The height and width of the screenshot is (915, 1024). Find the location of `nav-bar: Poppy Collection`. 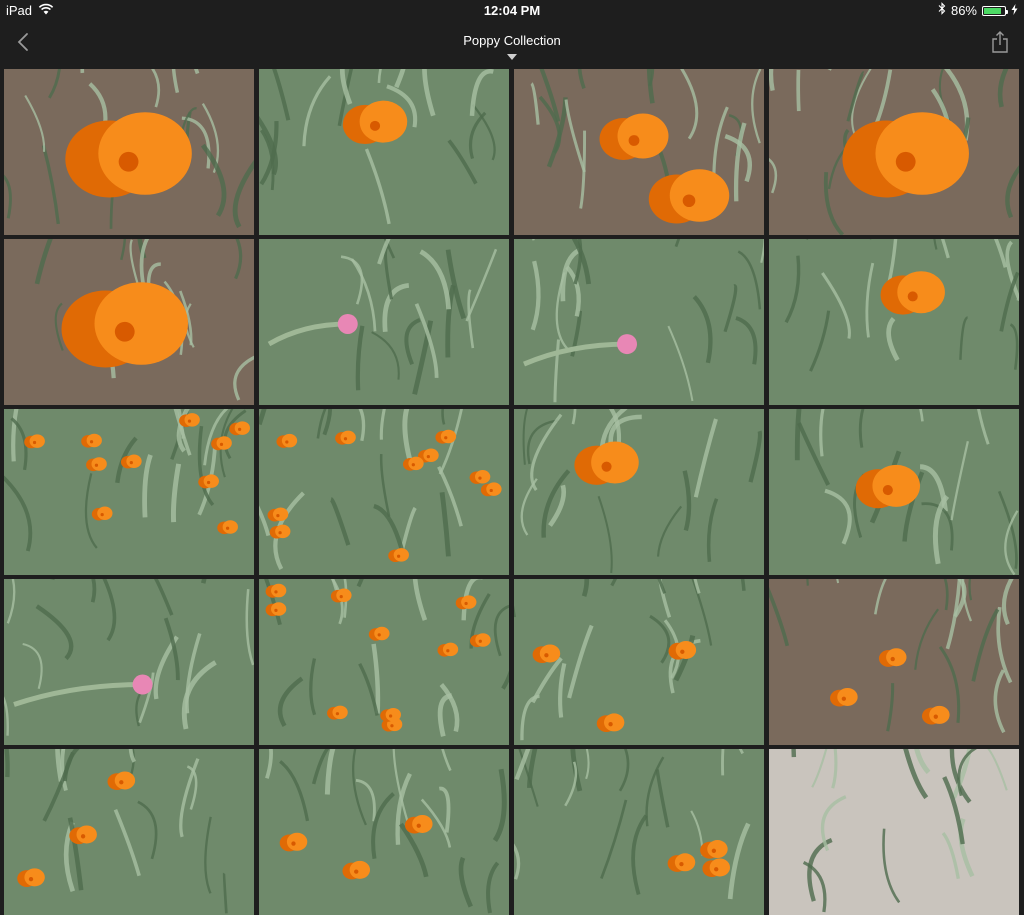

nav-bar: Poppy Collection is located at coordinates (512, 45).